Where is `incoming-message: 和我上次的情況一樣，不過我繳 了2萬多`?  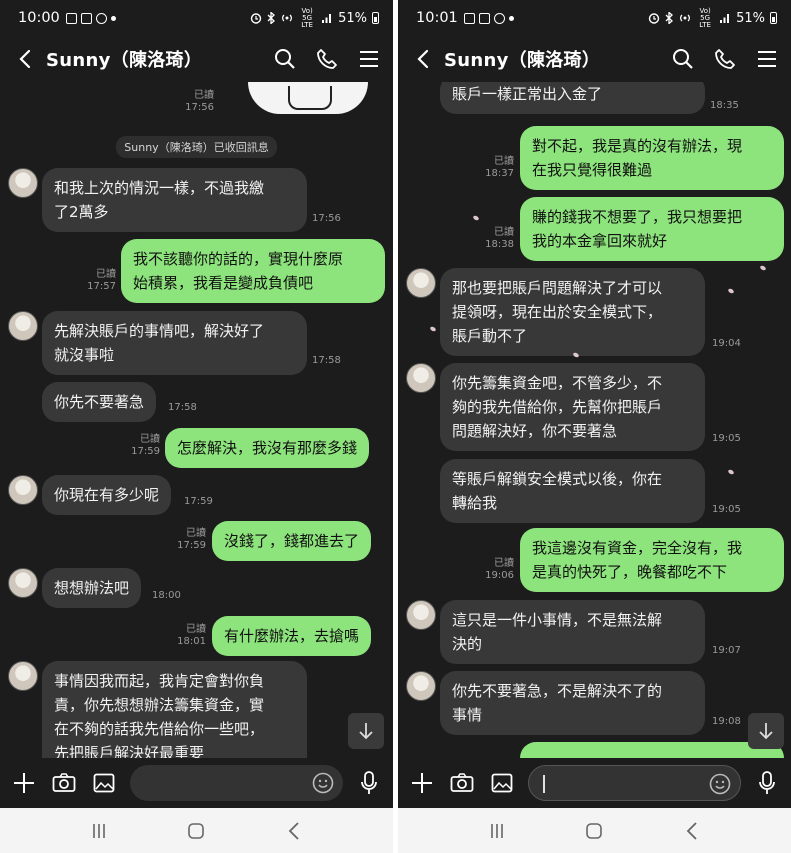
incoming-message: 和我上次的情況一樣，不過我繳 了2萬多 is located at coordinates (174, 200).